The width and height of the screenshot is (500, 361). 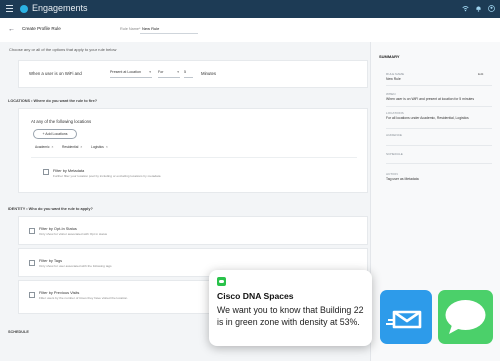 I want to click on presence-value: Present at Location, so click(x=125, y=72).